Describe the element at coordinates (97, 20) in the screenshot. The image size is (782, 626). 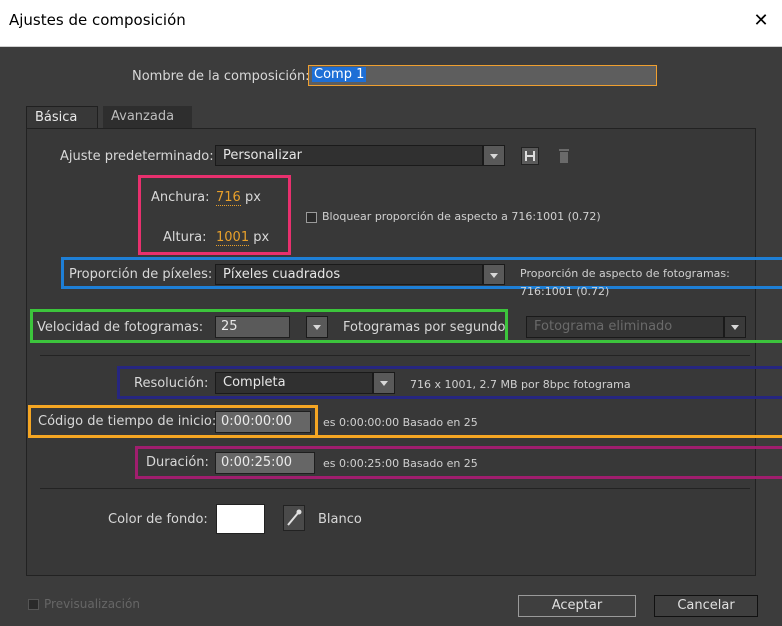
I see `window-title: Ajustes de composición` at that location.